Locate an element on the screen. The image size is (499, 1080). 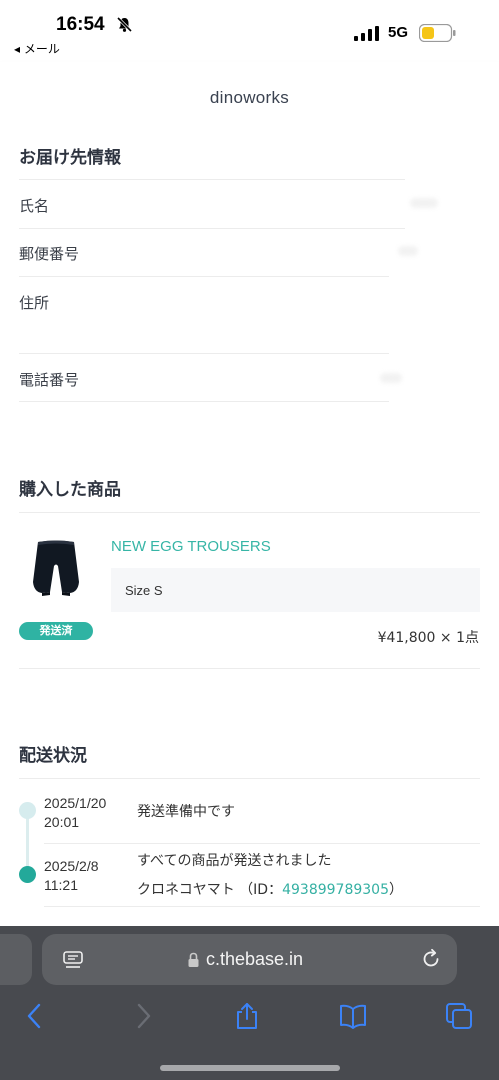
field-label-name: 氏名 is located at coordinates (34, 206).